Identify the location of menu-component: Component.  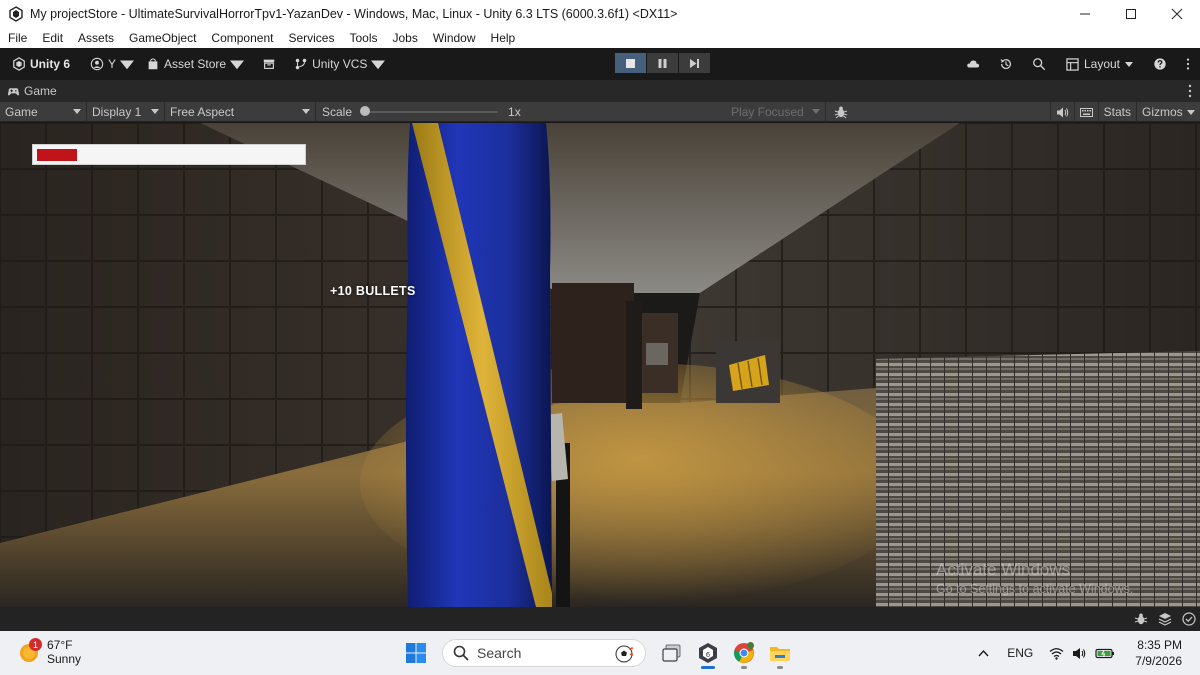
(241, 38).